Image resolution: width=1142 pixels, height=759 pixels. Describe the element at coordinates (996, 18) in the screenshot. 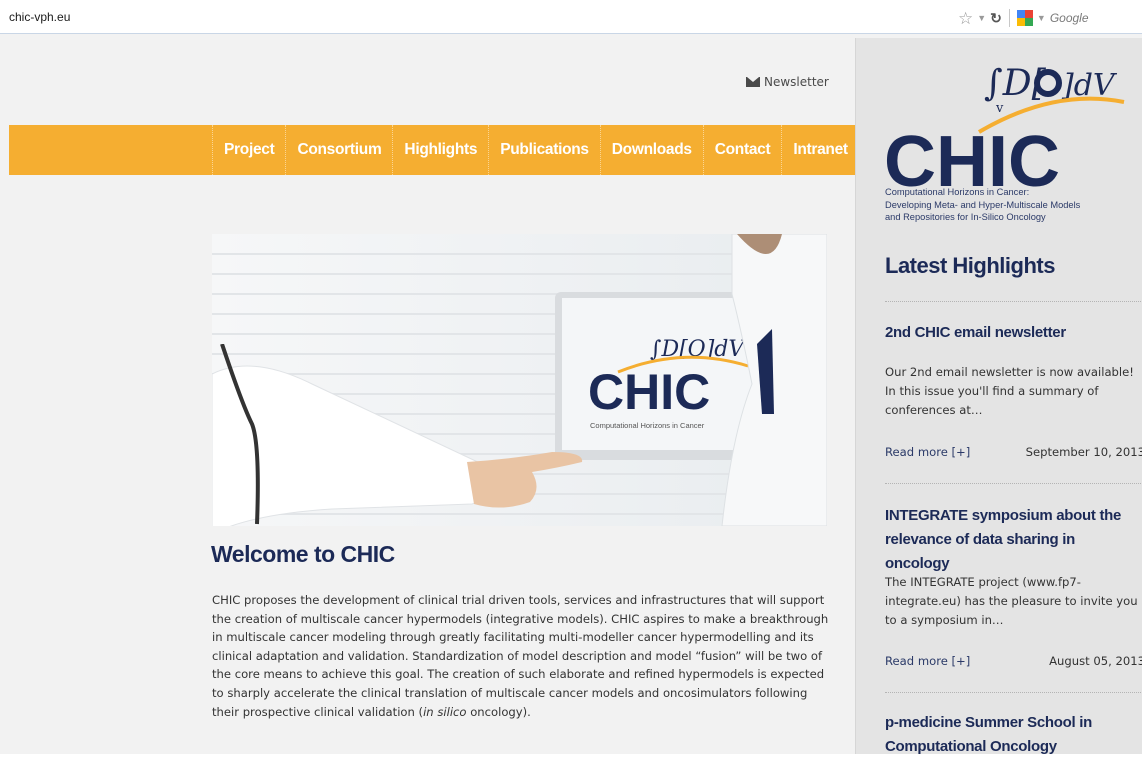

I see `reload-icon: ↻` at that location.